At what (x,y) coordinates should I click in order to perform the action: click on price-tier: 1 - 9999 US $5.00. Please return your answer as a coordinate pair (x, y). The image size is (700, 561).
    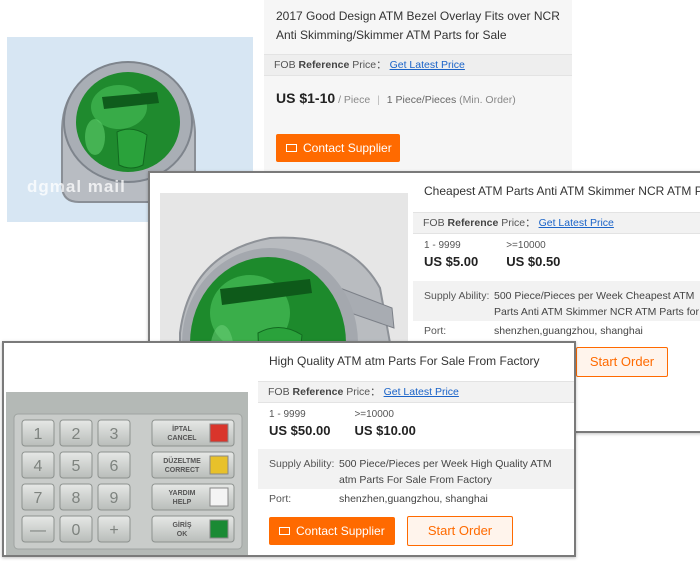
    Looking at the image, I should click on (451, 254).